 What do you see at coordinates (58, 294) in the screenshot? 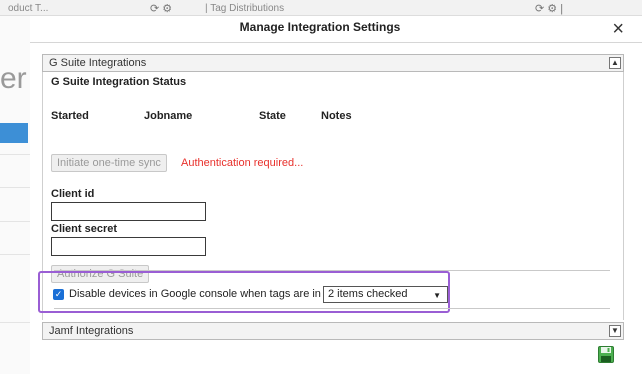
I see `disable-devices-checkbox: ✓` at bounding box center [58, 294].